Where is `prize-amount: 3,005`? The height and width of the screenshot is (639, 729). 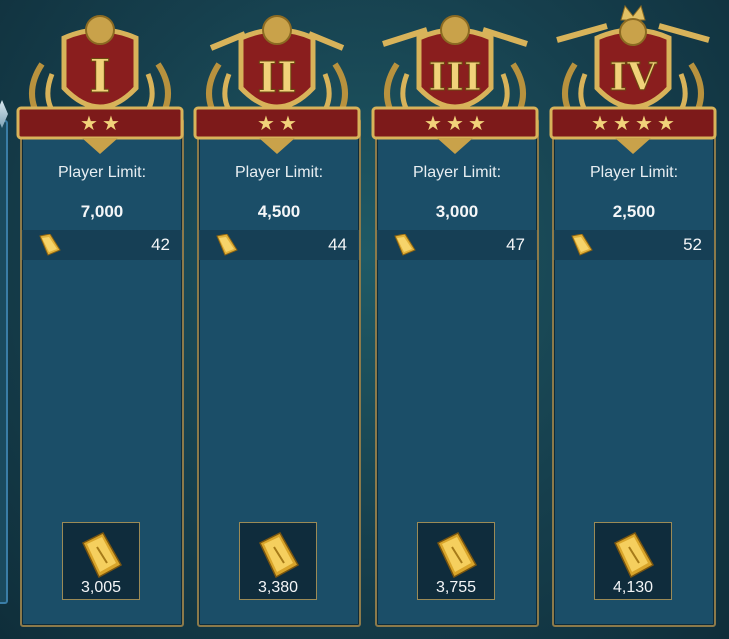
prize-amount: 3,005 is located at coordinates (101, 587).